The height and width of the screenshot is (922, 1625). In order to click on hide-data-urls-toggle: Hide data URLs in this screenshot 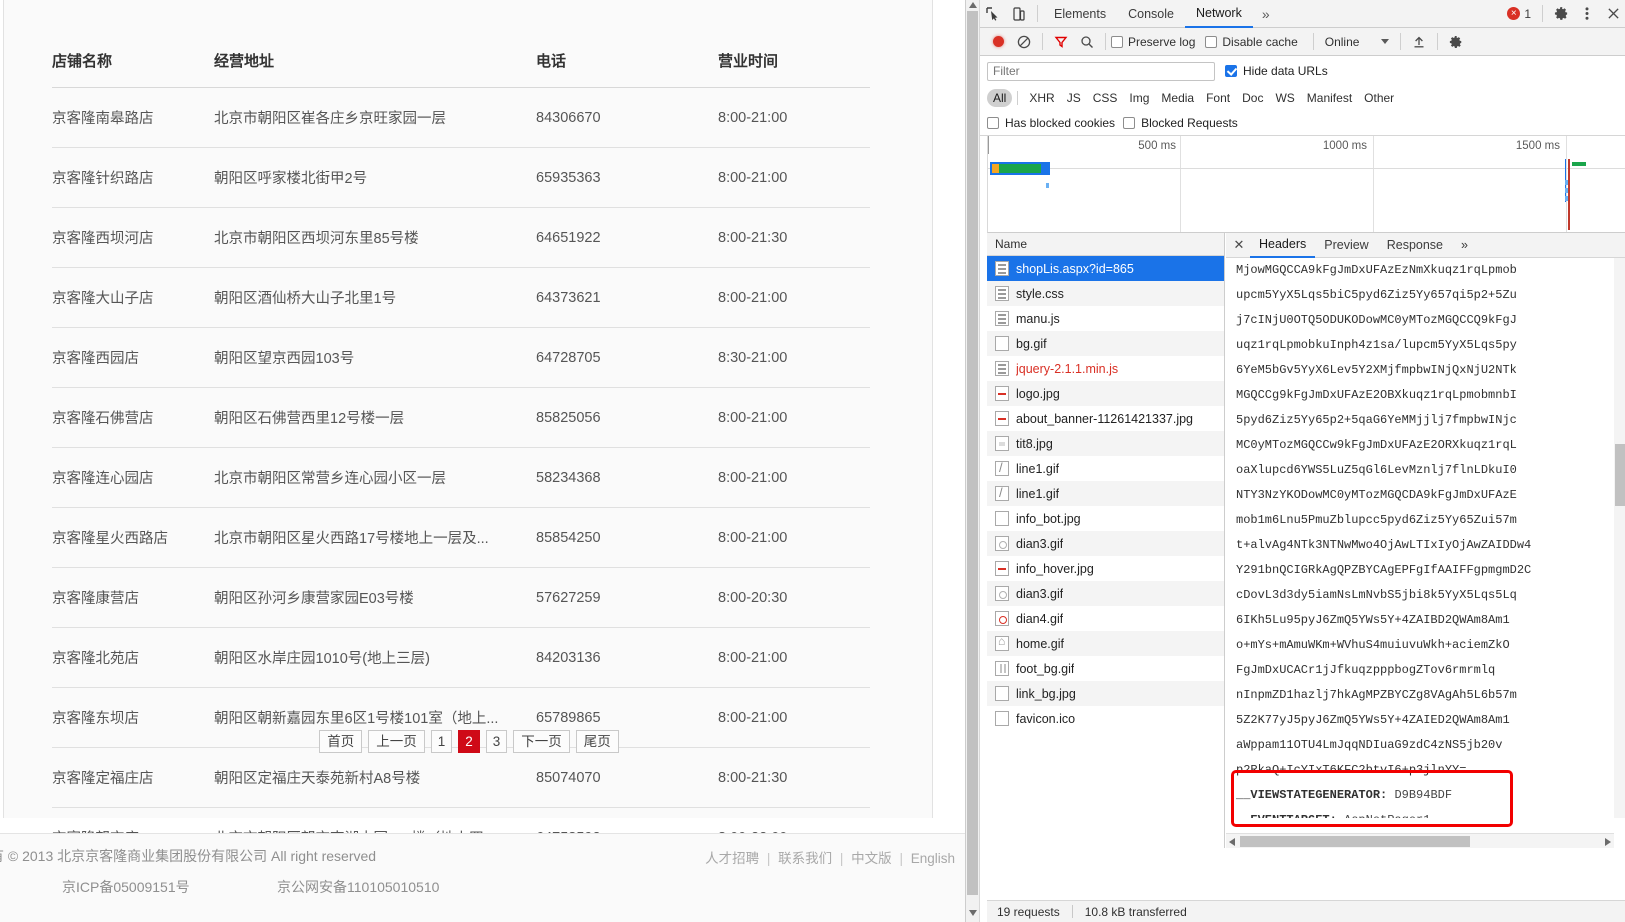, I will do `click(1276, 71)`.